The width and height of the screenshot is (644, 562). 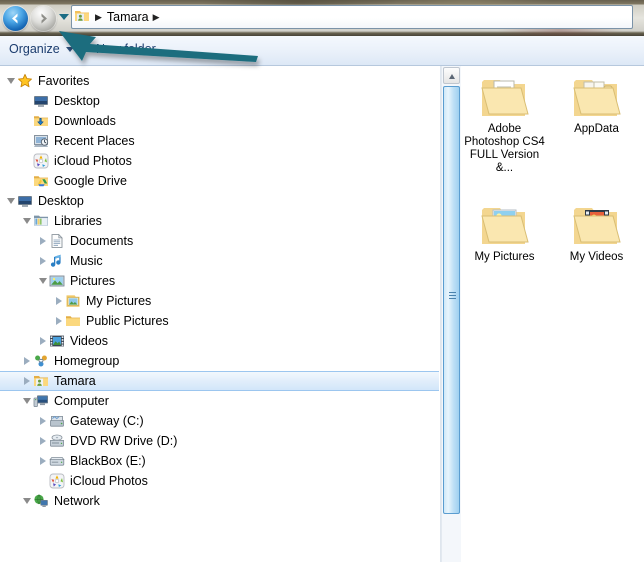 I want to click on address-bar: ▶ Tamara ▶, so click(x=352, y=17).